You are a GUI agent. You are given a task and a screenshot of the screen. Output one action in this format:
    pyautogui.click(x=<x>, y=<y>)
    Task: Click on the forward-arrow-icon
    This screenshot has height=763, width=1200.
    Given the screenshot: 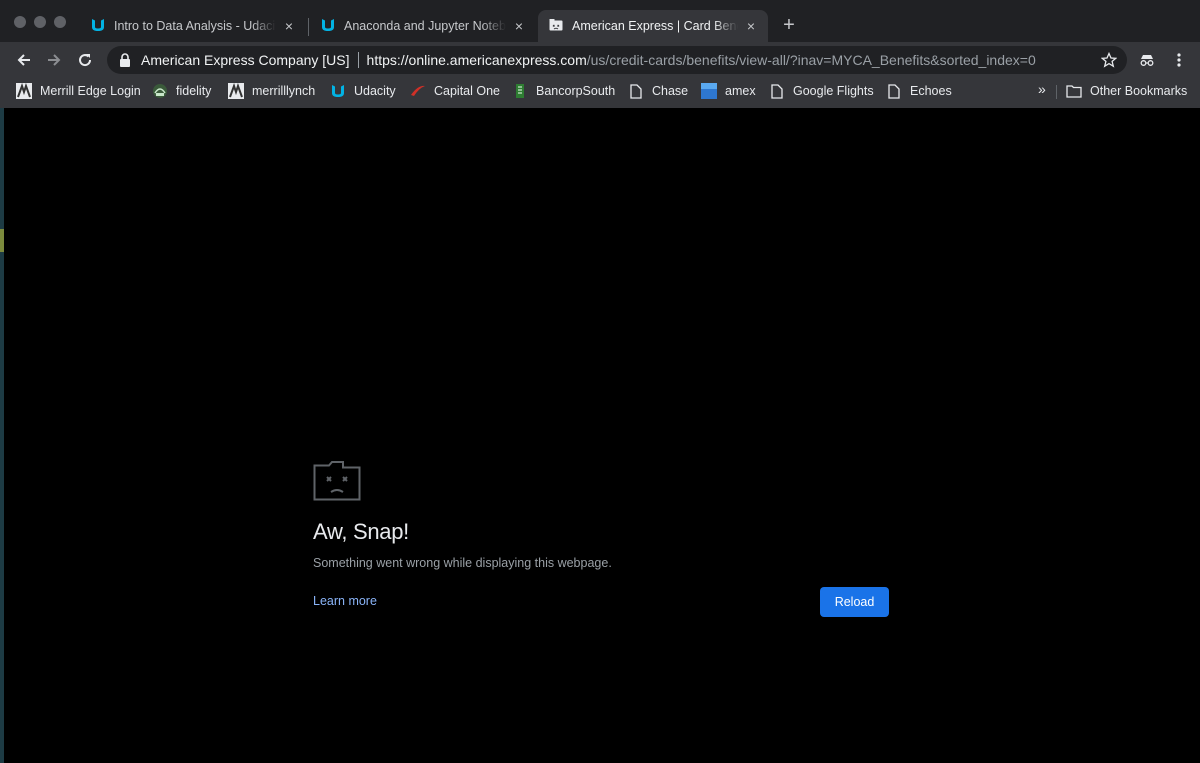 What is the action you would take?
    pyautogui.click(x=54, y=60)
    